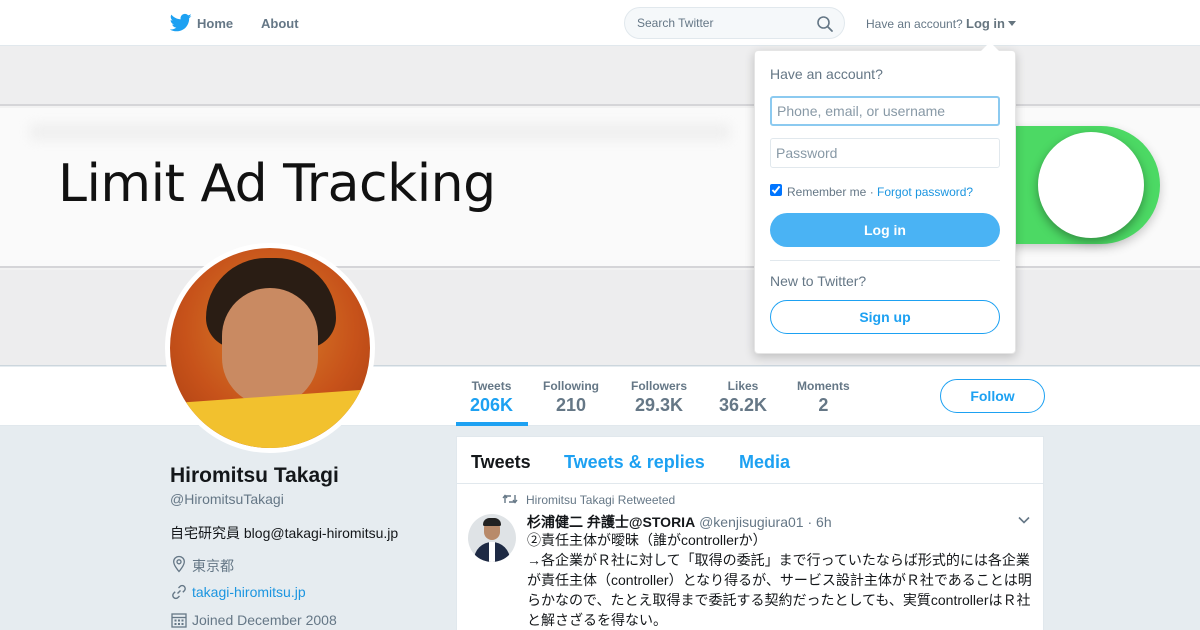 The image size is (1200, 630). Describe the element at coordinates (925, 192) in the screenshot. I see `forgot-password-link: Forgot password?` at that location.